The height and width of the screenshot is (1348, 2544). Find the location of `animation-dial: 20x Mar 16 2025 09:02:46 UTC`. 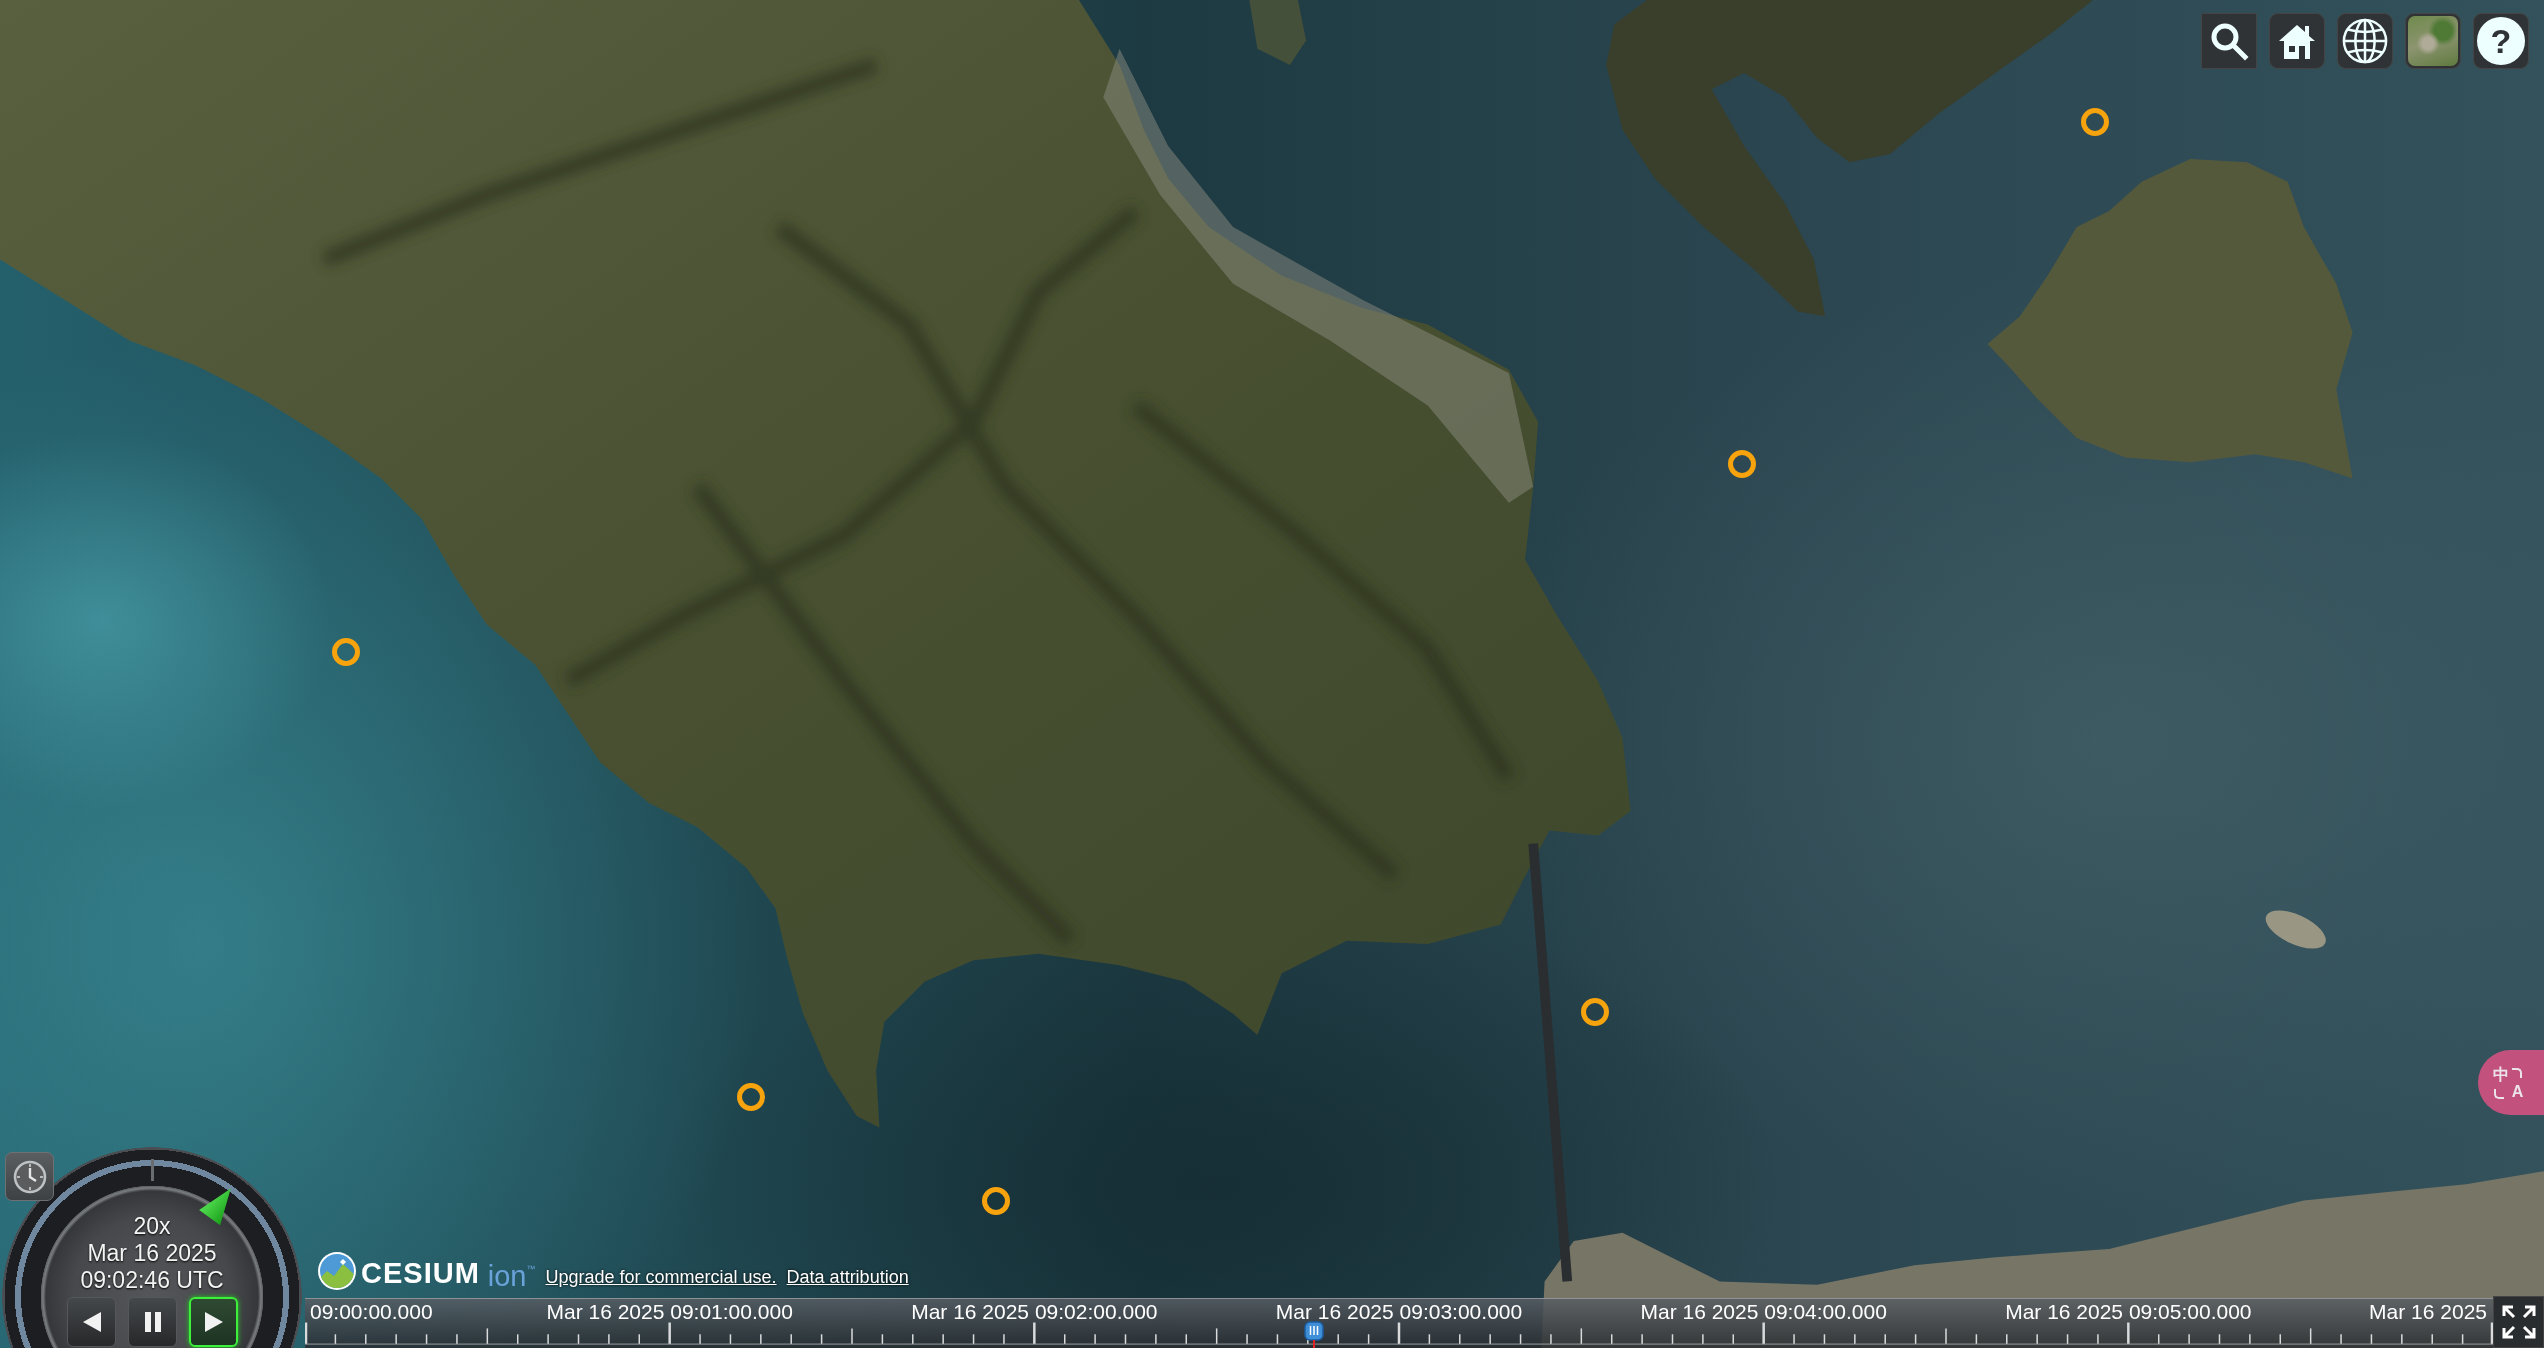

animation-dial: 20x Mar 16 2025 09:02:46 UTC is located at coordinates (152, 1247).